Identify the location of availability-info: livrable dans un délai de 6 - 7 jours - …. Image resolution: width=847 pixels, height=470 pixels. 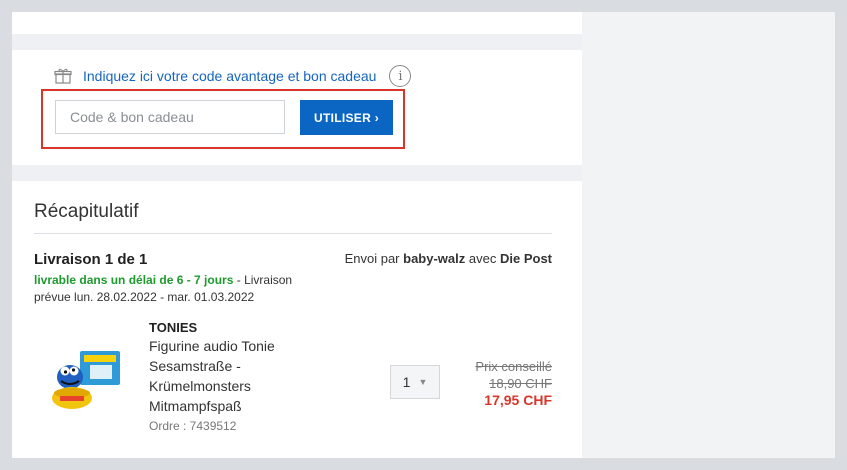
(169, 289).